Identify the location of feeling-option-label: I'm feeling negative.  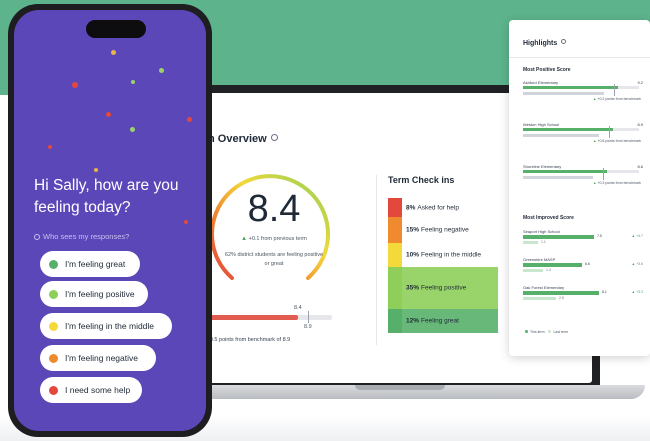
(101, 358).